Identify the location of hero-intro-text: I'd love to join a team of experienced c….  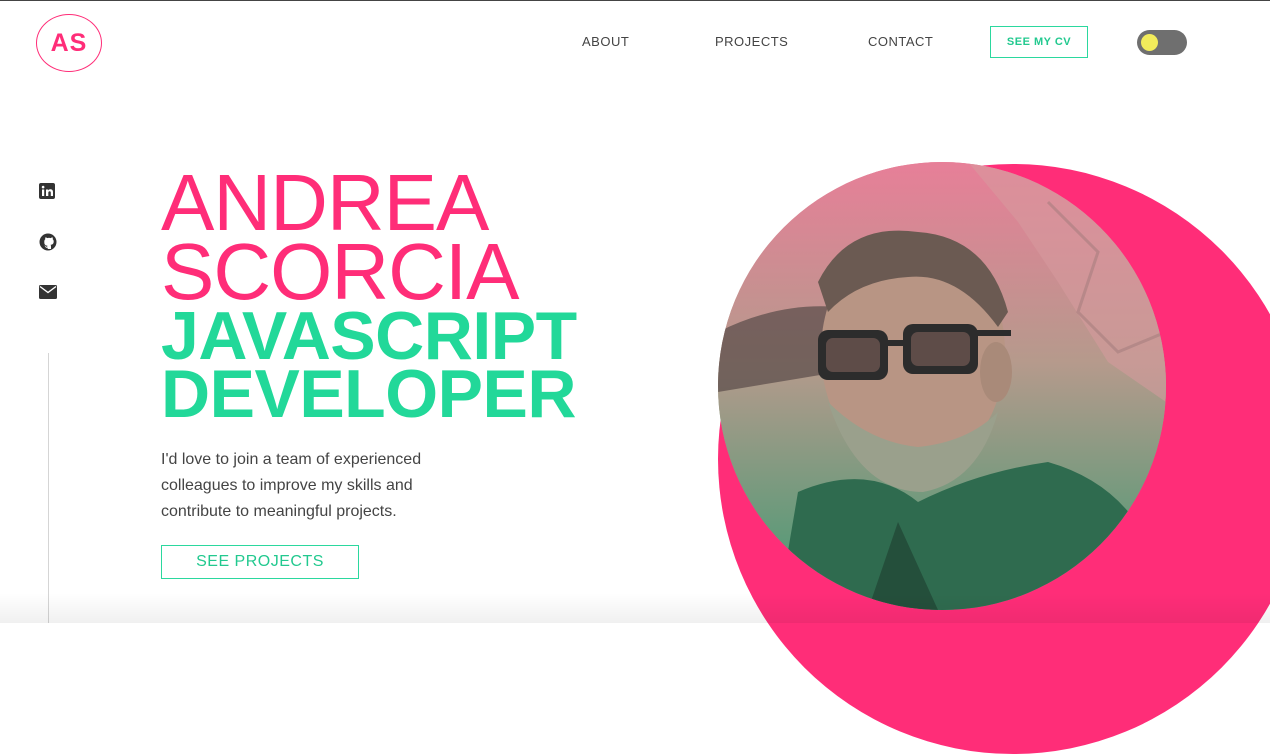
(291, 485).